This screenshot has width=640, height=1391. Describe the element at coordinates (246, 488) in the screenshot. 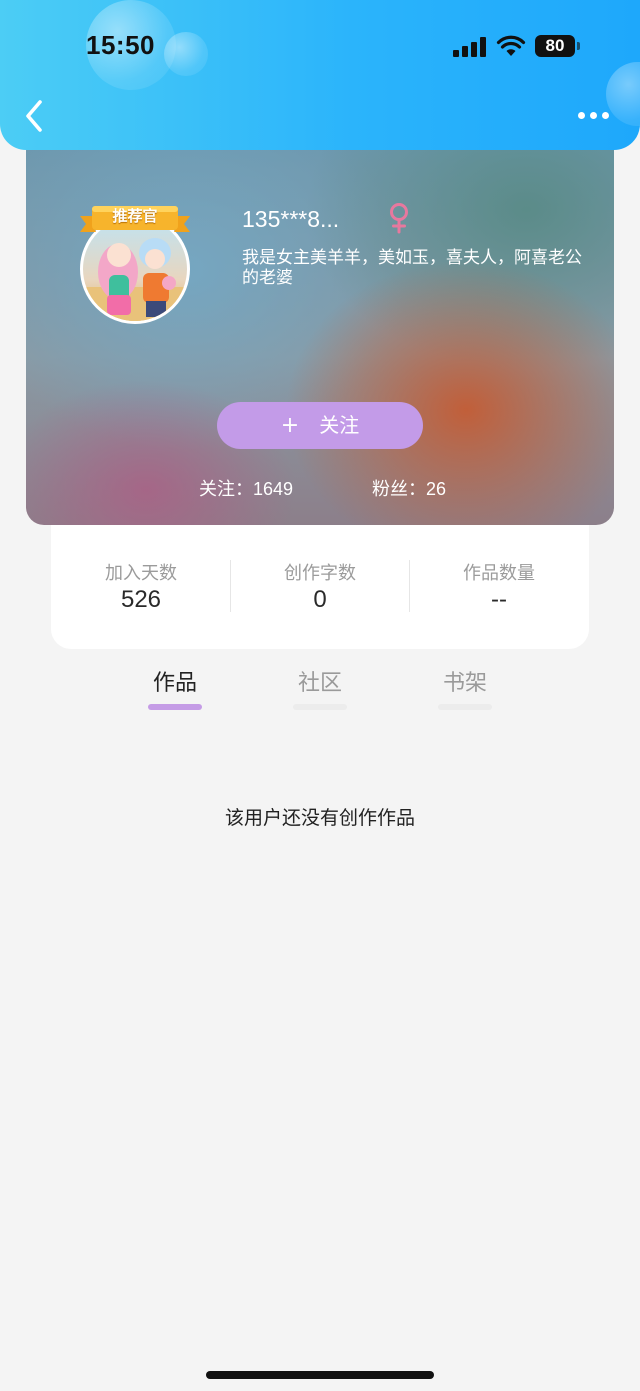

I see `following-count: 关注：1649` at that location.